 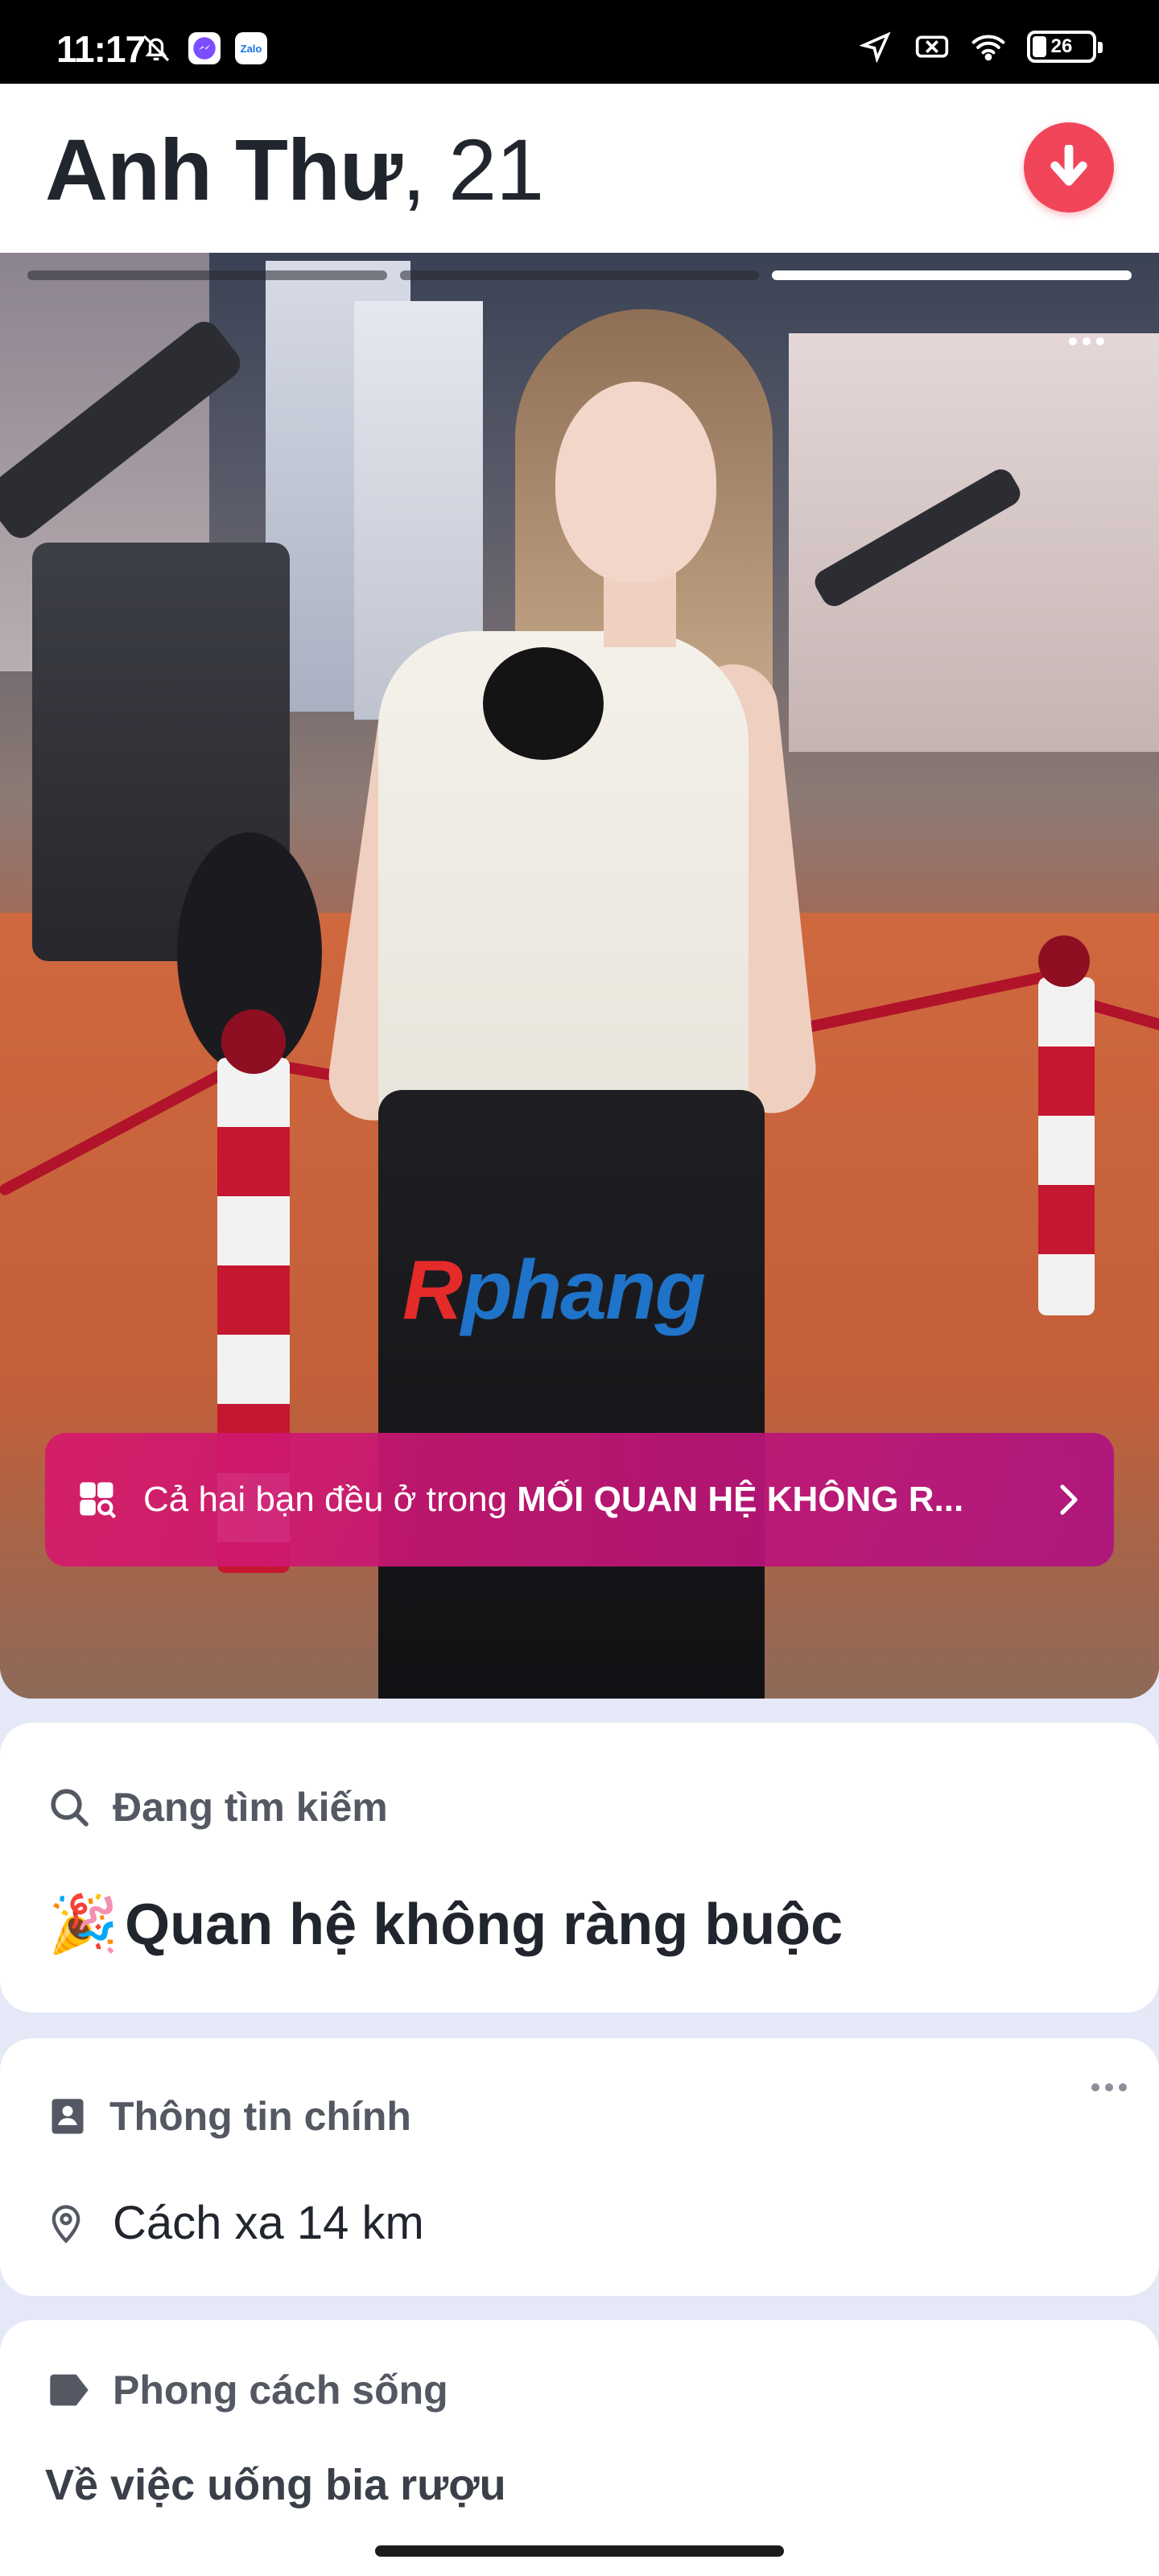 I want to click on basic-info-header: Thông tin chính, so click(x=229, y=2116).